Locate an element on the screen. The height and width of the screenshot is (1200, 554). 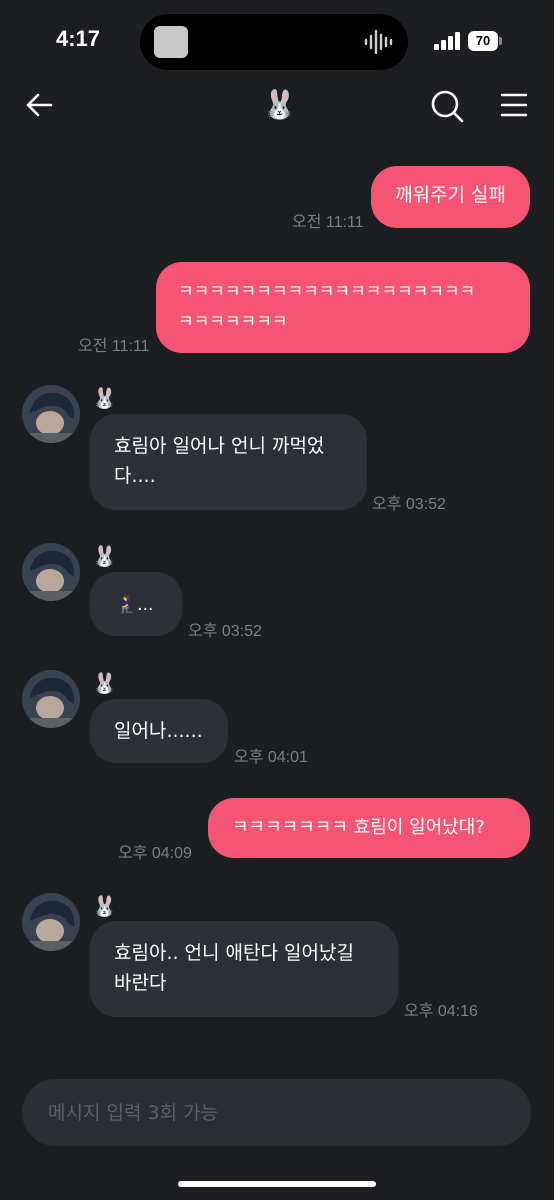
sent-message-bubble: ㅋㅋㅋㅋㅋㅋㅋㅋㅋㅋㅋㅋㅋㅋㅋㅋㅋㅋㅋ ㅋㅋㅋㅋㅋㅋㅋ is located at coordinates (343, 307).